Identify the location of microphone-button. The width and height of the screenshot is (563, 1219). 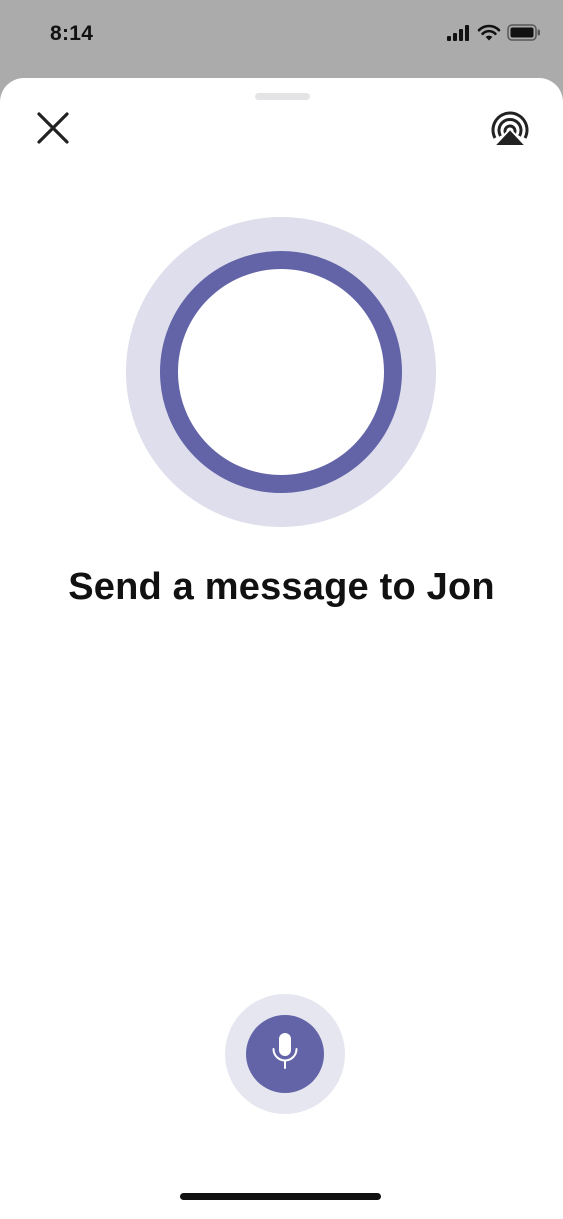
(285, 1054).